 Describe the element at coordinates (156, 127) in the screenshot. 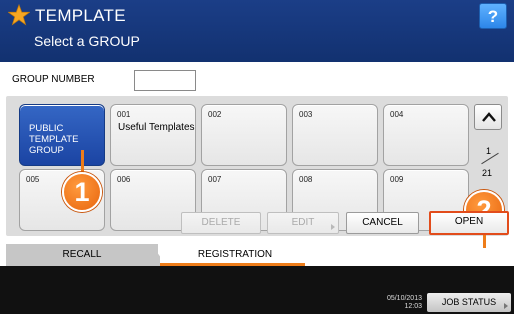

I see `group-tile-name: Useful Templates` at that location.